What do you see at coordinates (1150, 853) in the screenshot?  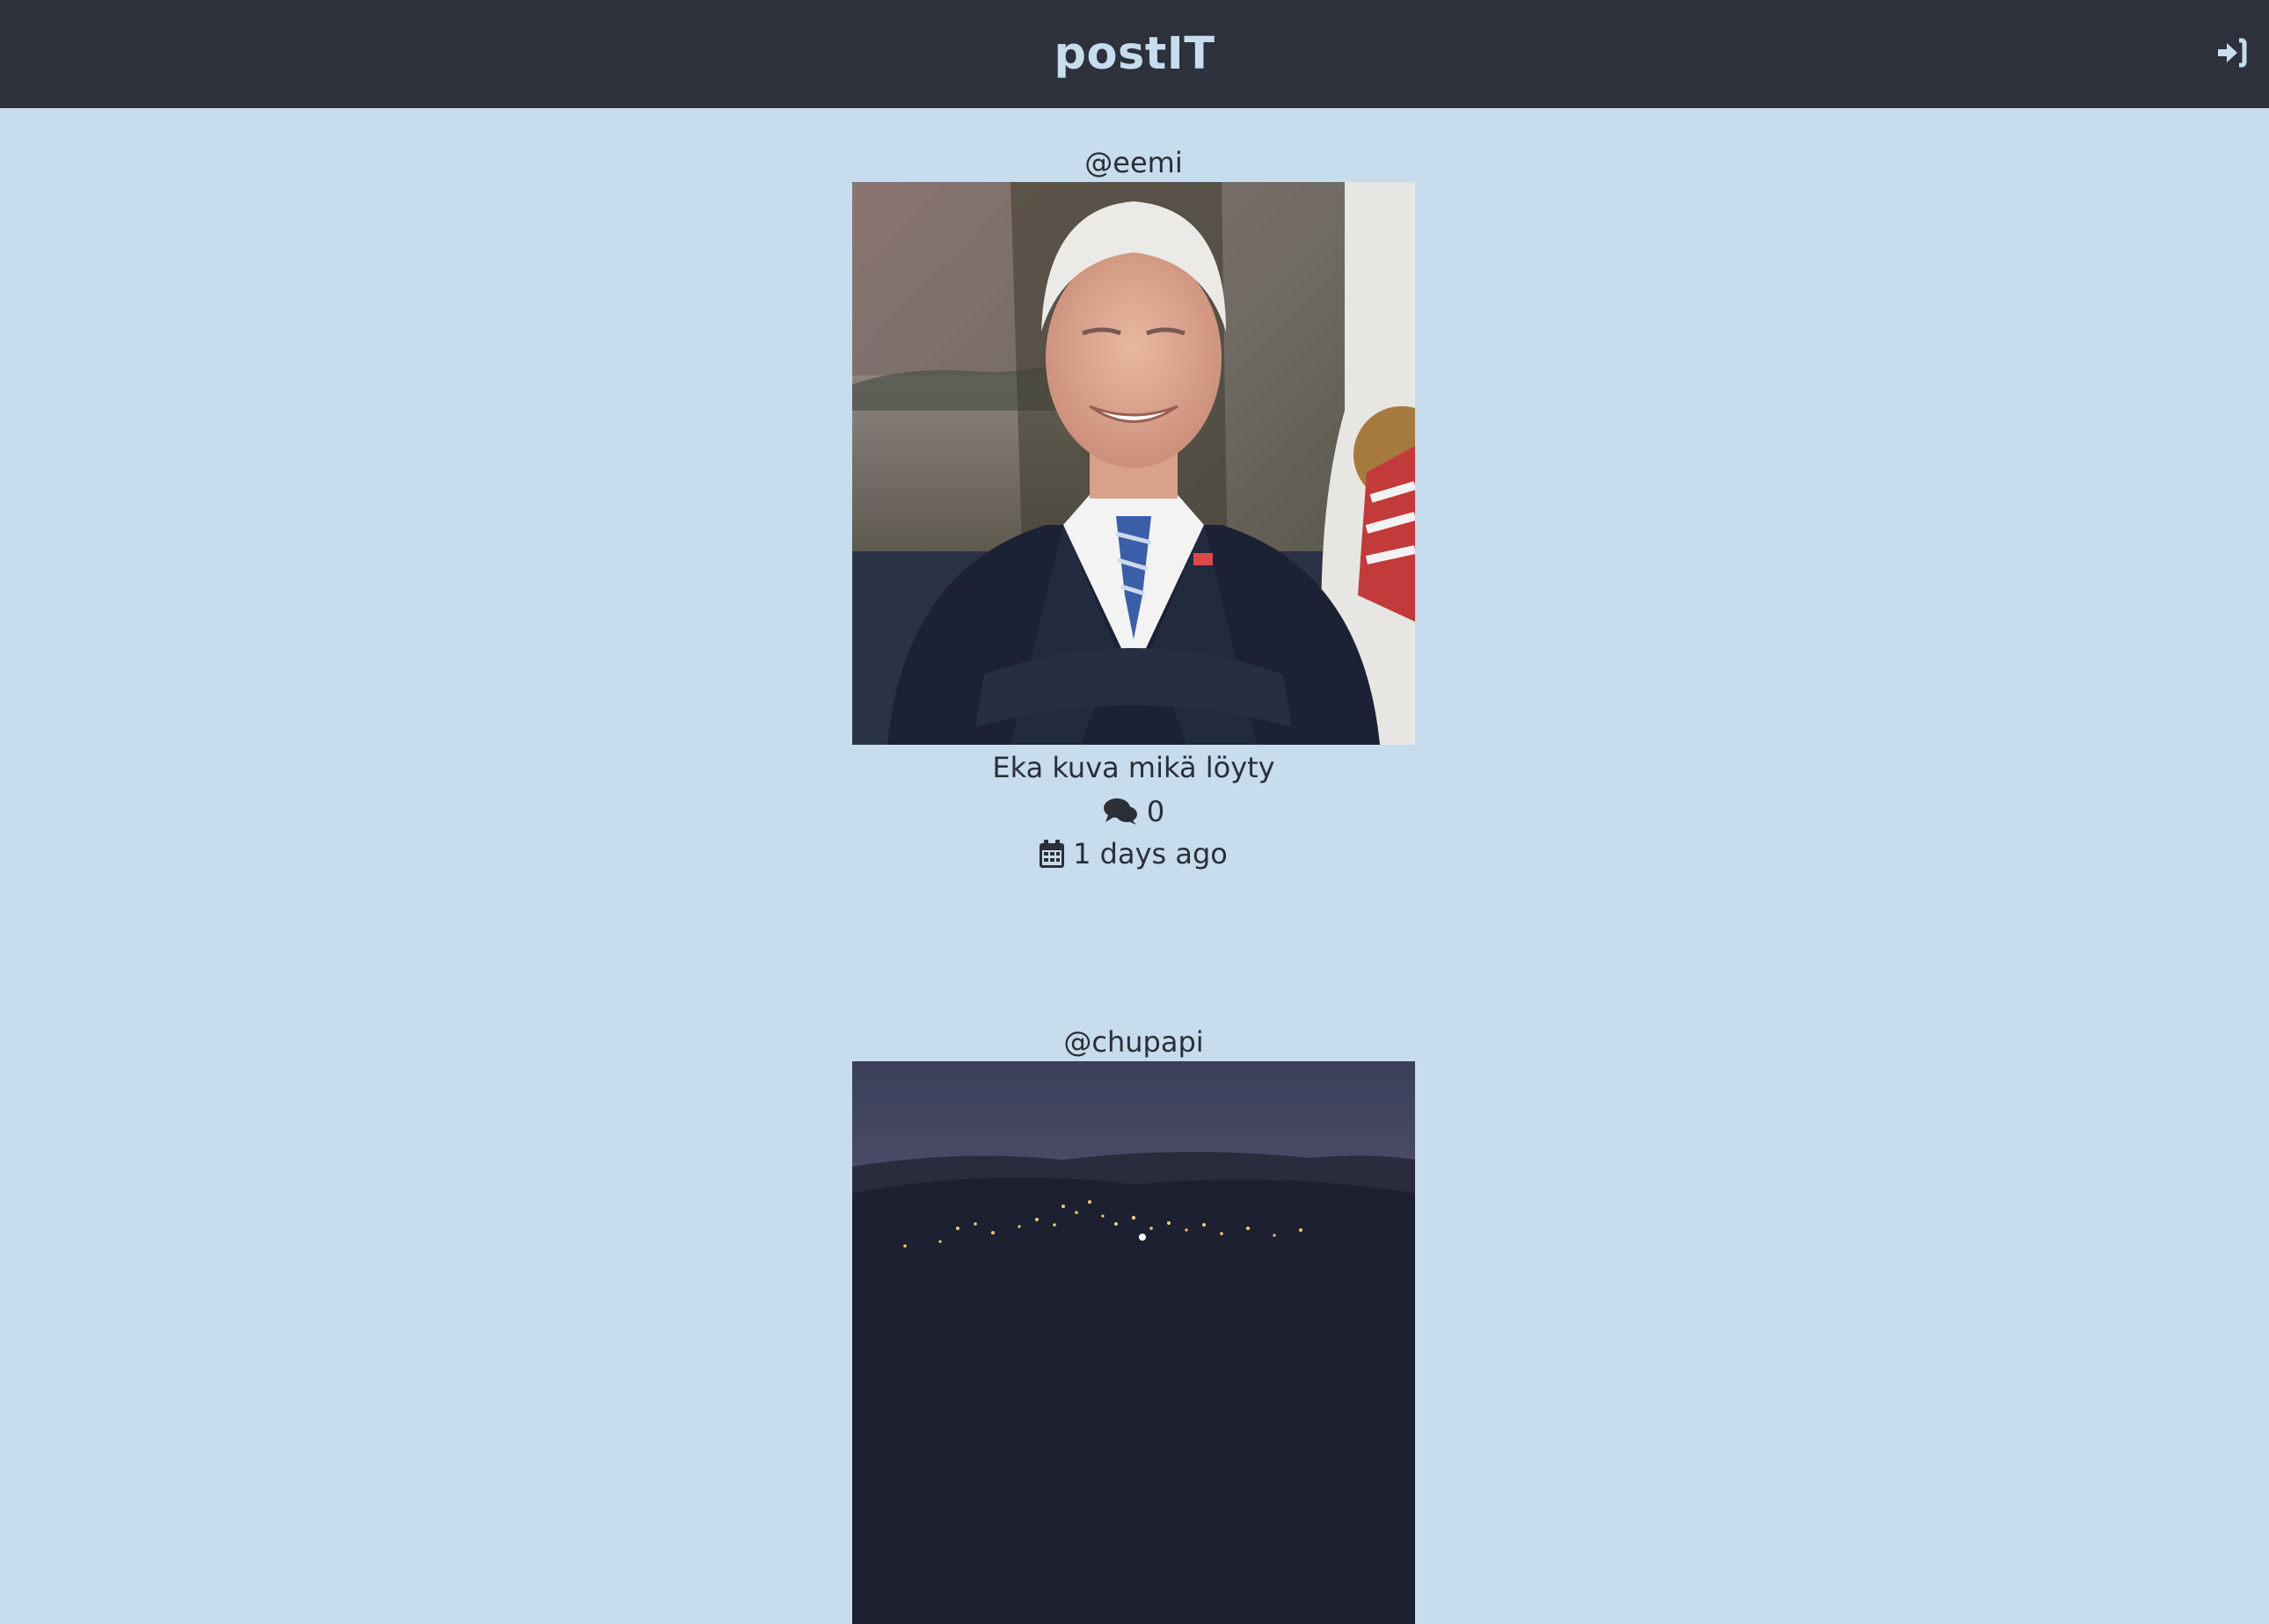 I see `post-date: 1 days ago` at bounding box center [1150, 853].